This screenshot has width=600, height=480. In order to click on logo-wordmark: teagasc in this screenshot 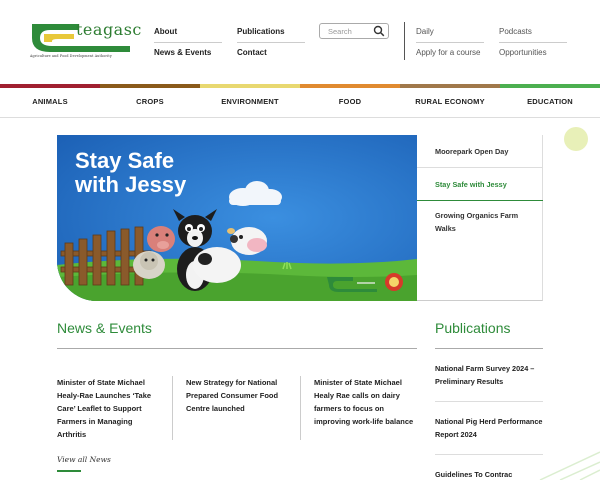, I will do `click(109, 29)`.